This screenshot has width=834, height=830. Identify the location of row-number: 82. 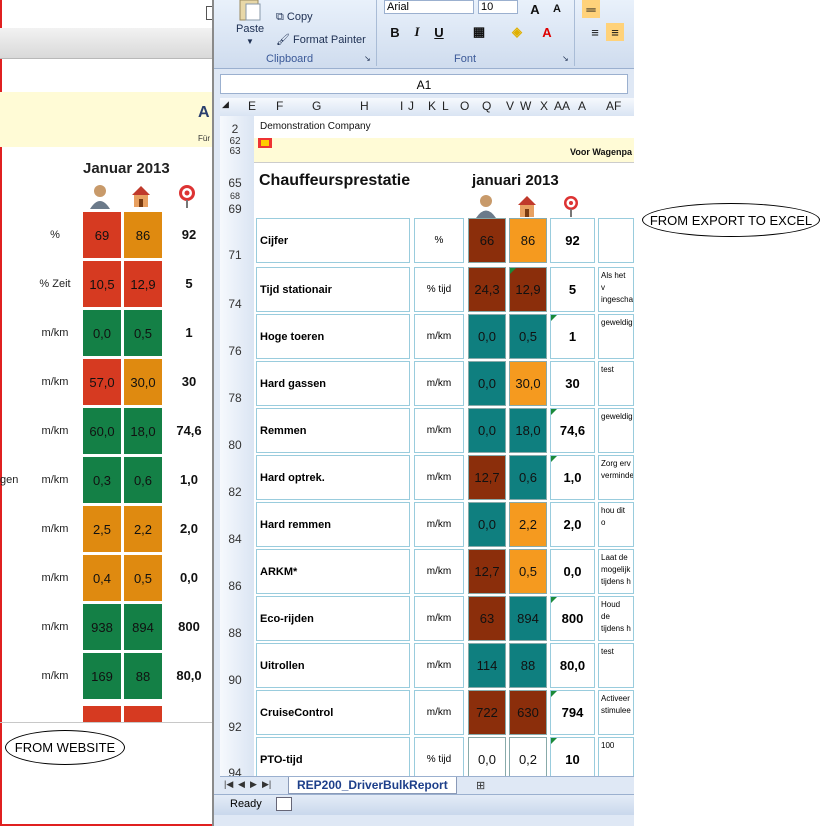
(235, 492).